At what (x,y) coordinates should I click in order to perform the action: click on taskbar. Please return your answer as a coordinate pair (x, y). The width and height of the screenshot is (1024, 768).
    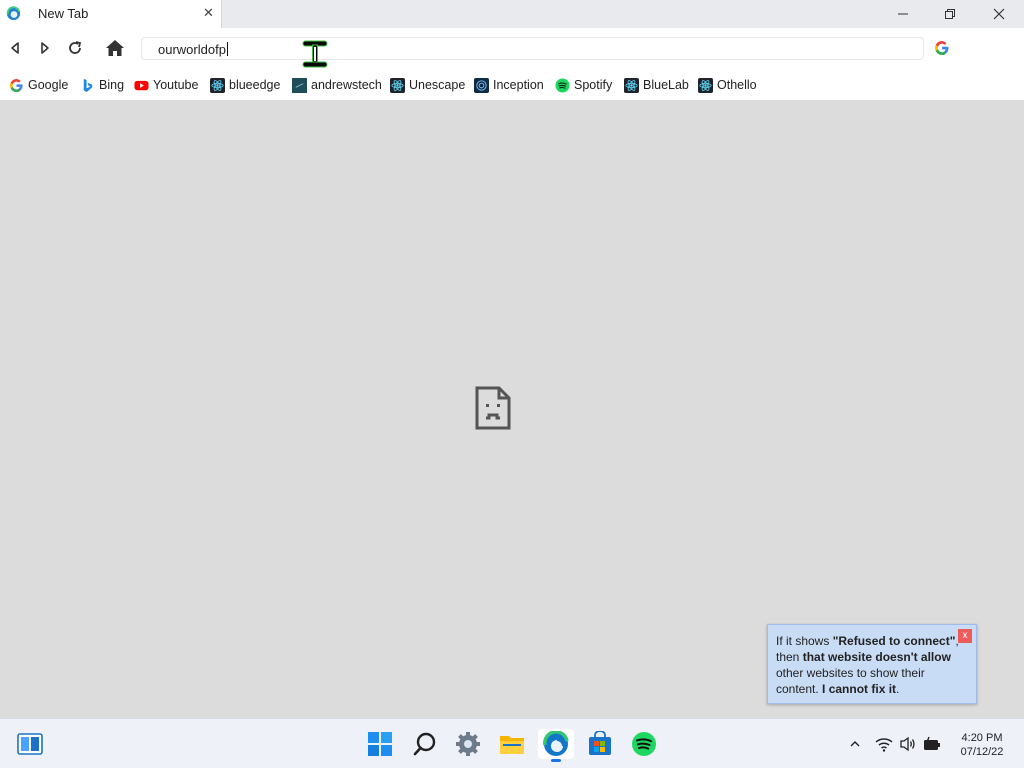
    Looking at the image, I should click on (512, 743).